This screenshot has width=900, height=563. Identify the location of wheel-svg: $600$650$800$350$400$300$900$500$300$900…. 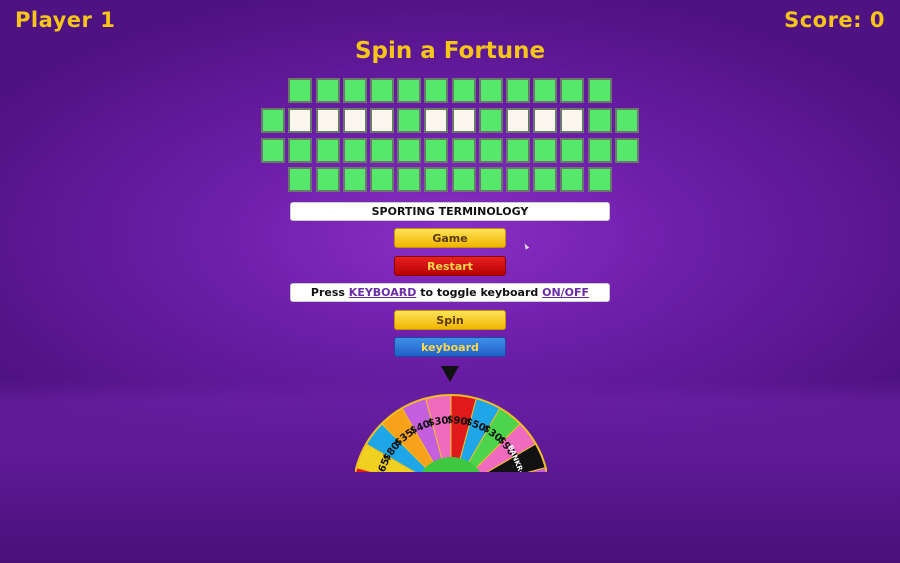
(451, 433).